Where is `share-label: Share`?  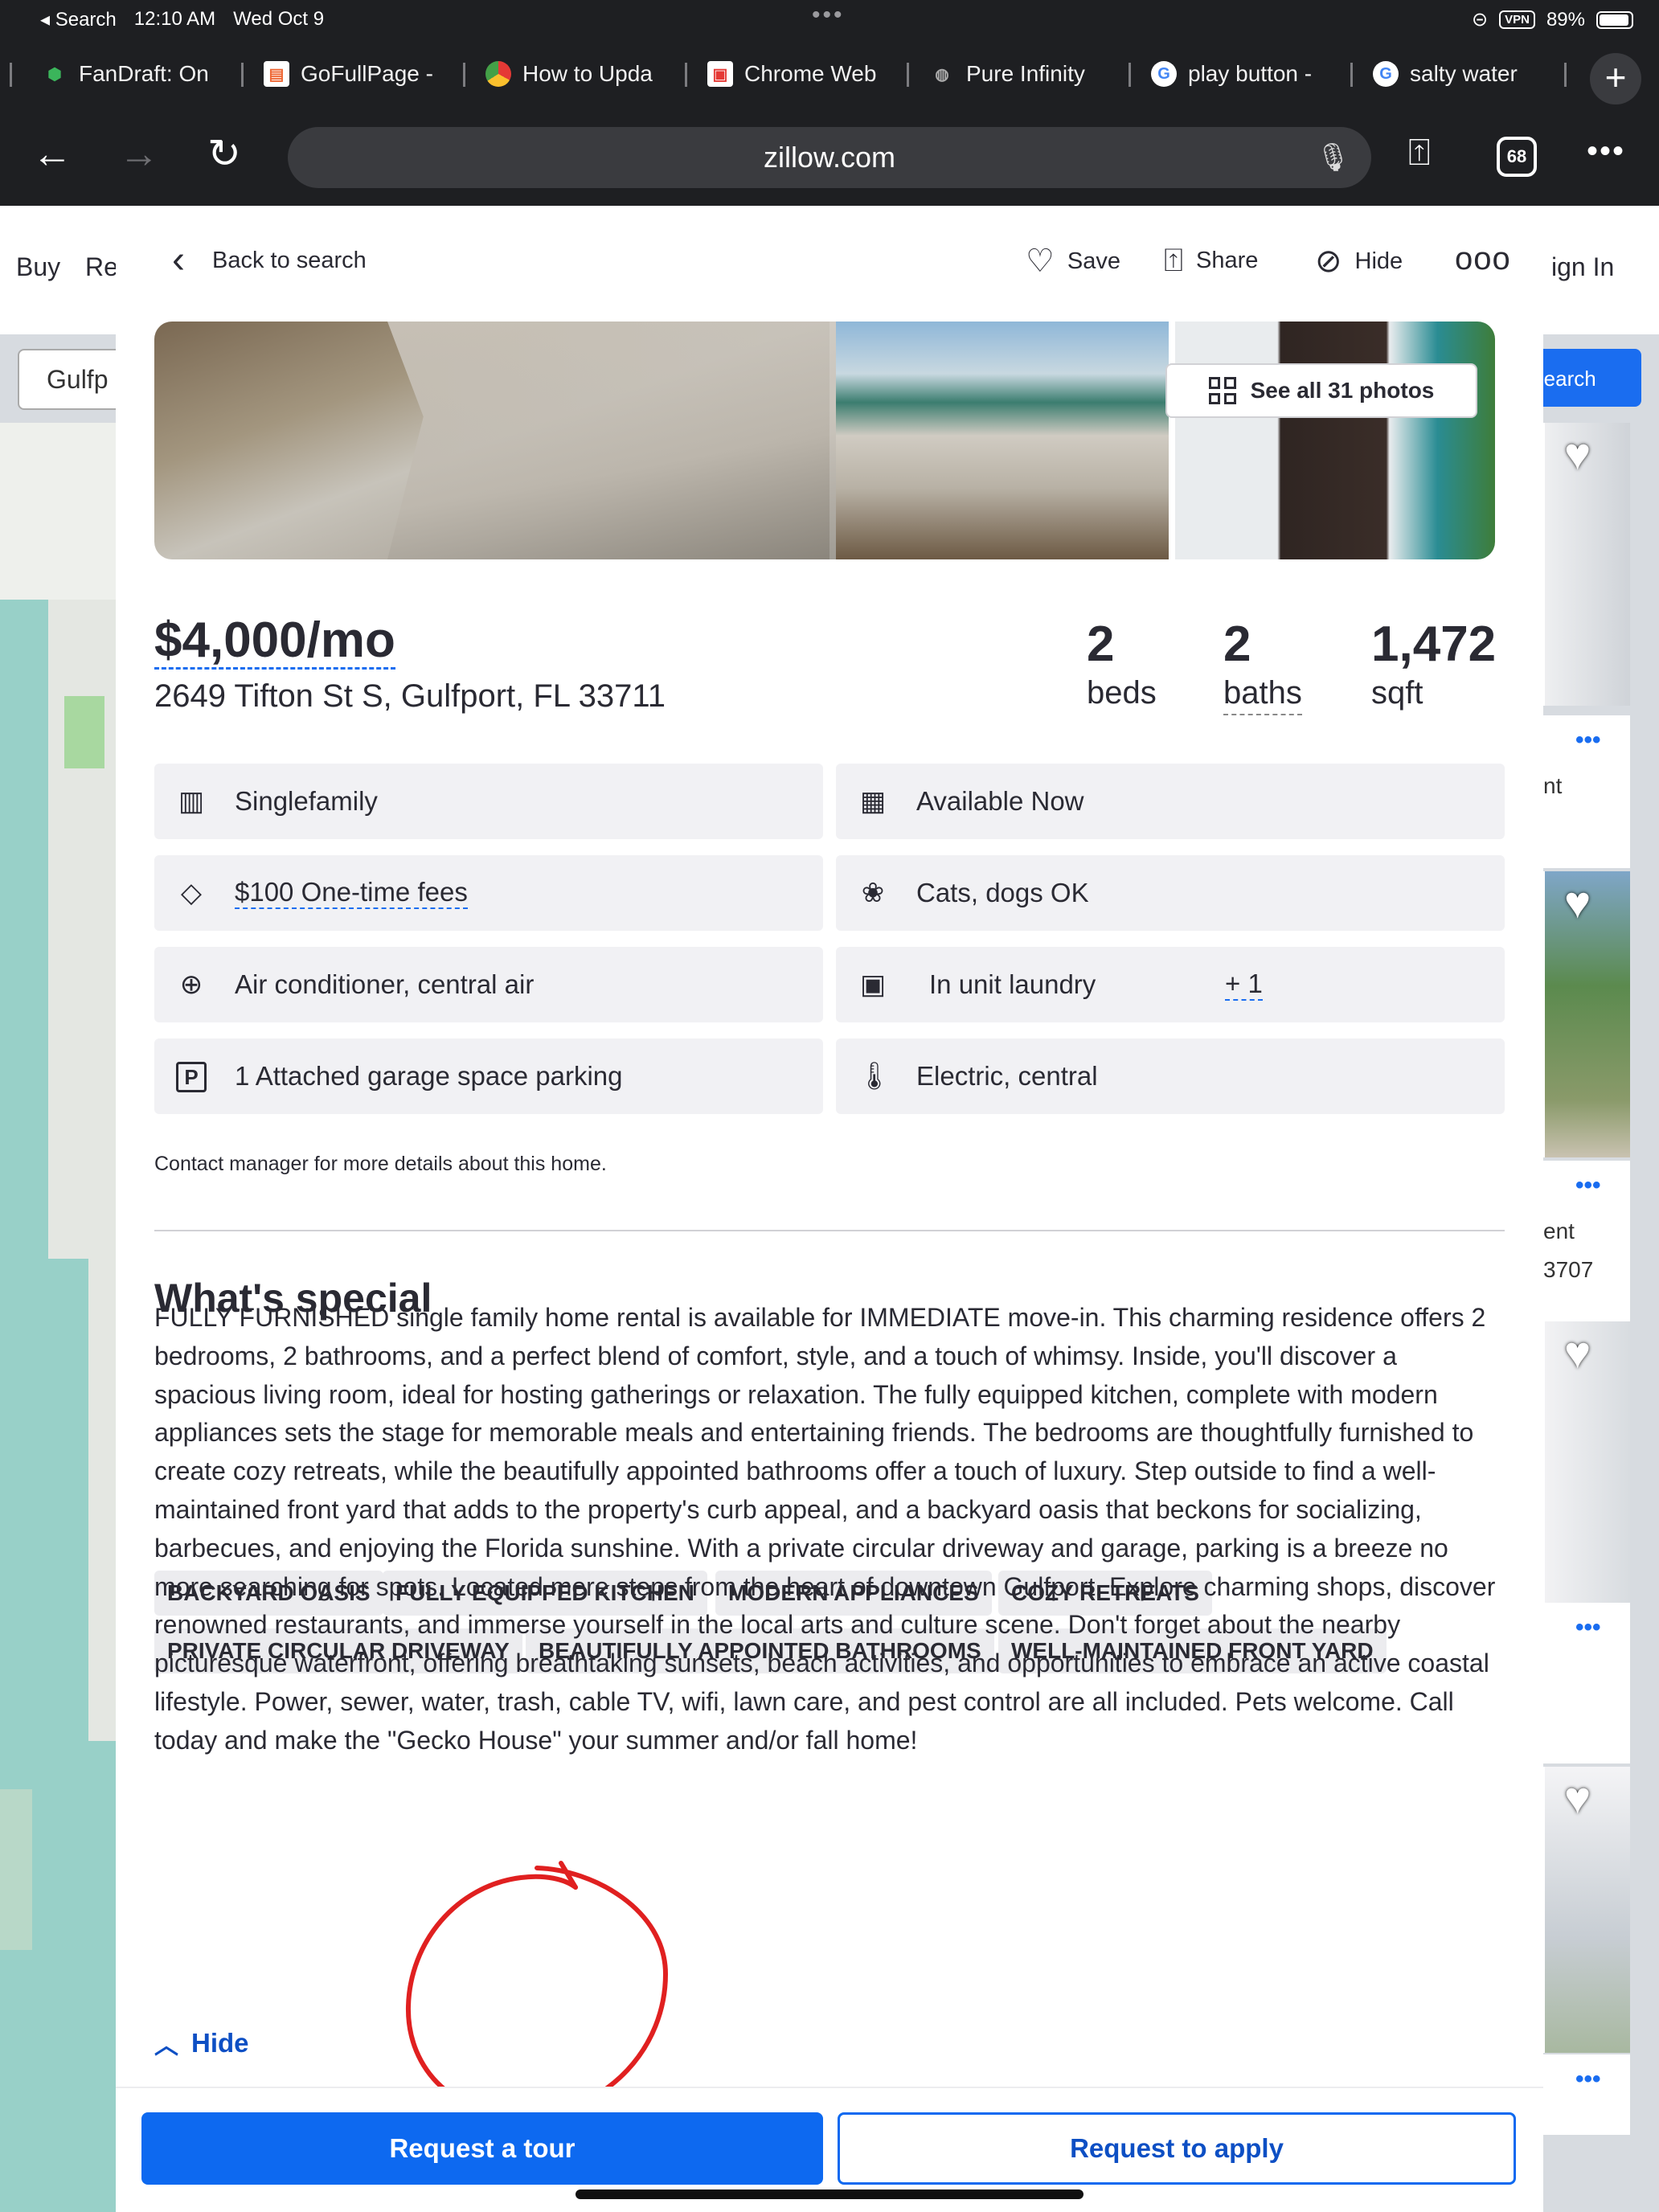
share-label: Share is located at coordinates (1227, 260).